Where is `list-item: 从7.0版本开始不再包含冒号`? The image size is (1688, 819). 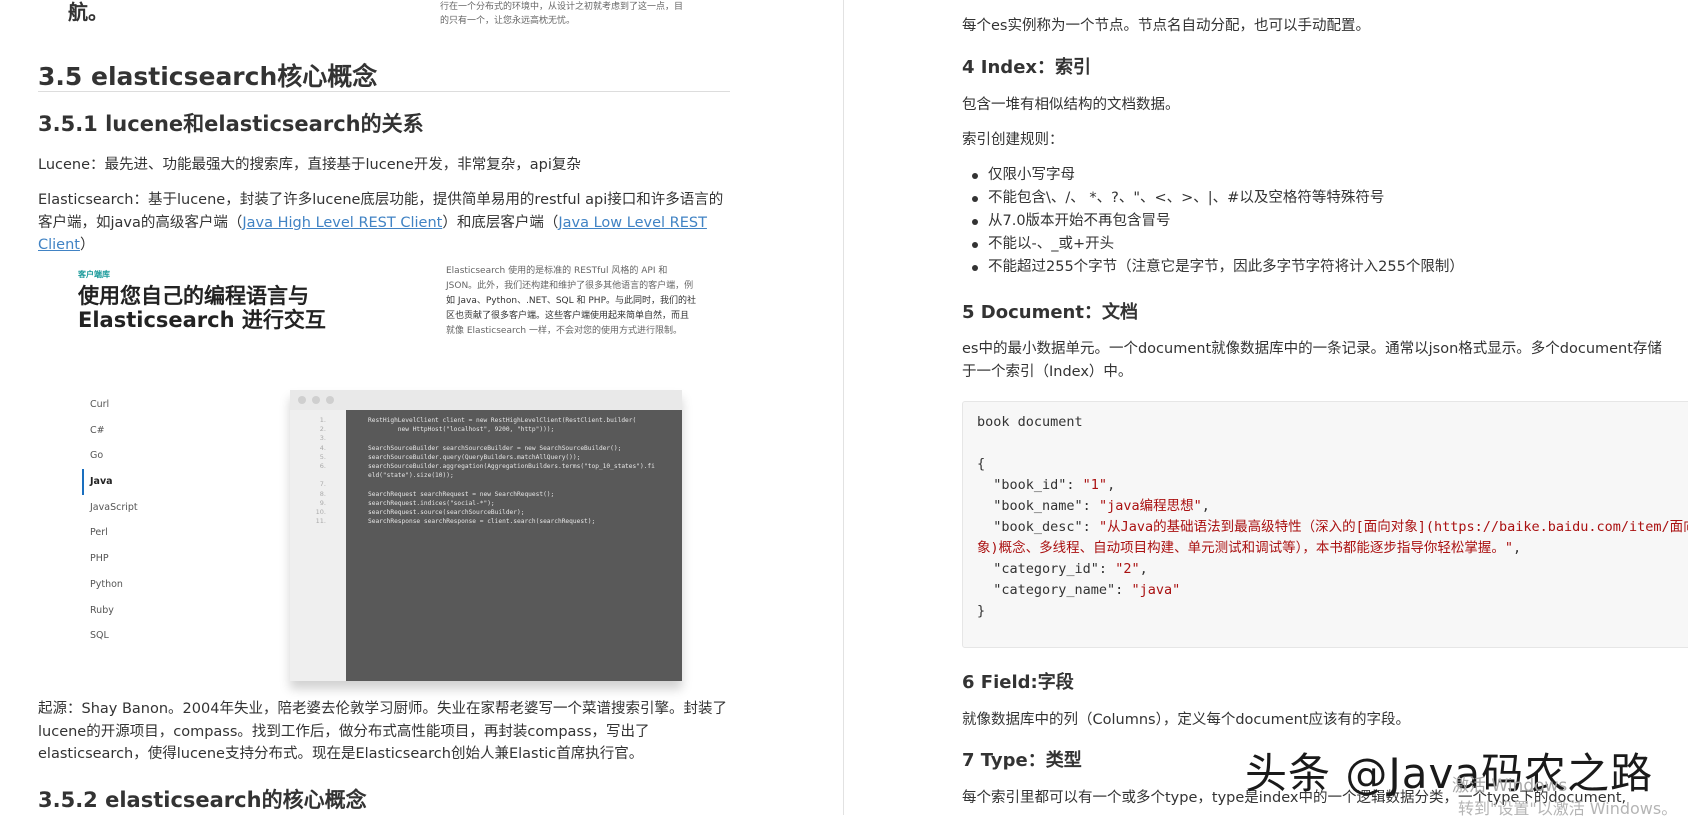
list-item: 从7.0版本开始不再包含冒号 is located at coordinates (1213, 221).